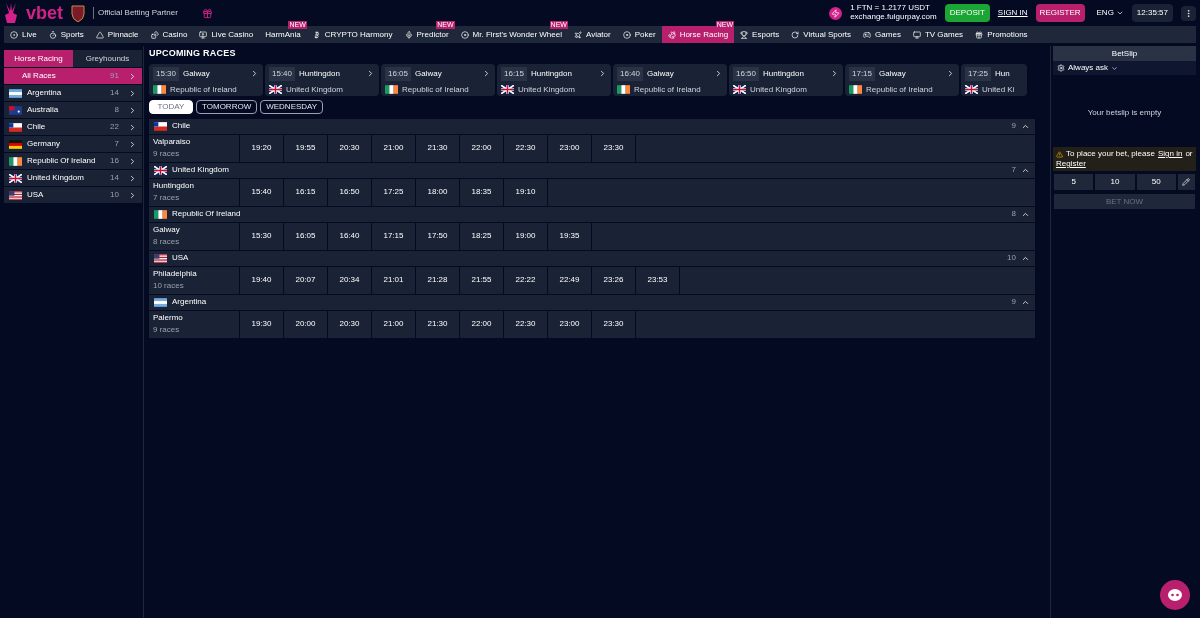 The image size is (1200, 618). I want to click on country-item: All Races 91, so click(73, 76).